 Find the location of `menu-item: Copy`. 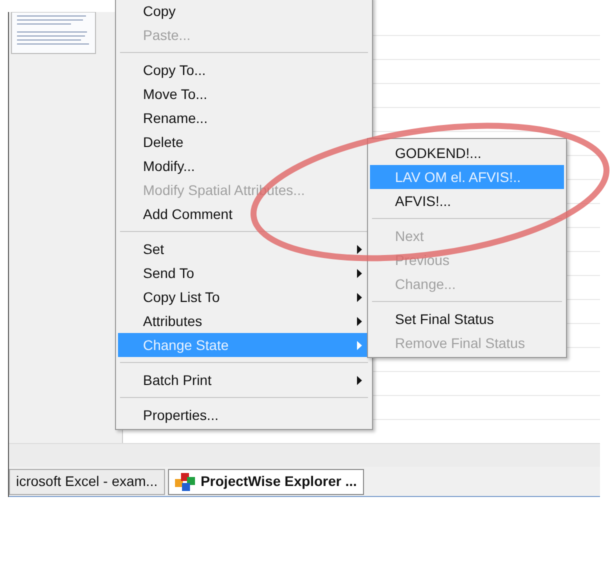

menu-item: Copy is located at coordinates (244, 11).